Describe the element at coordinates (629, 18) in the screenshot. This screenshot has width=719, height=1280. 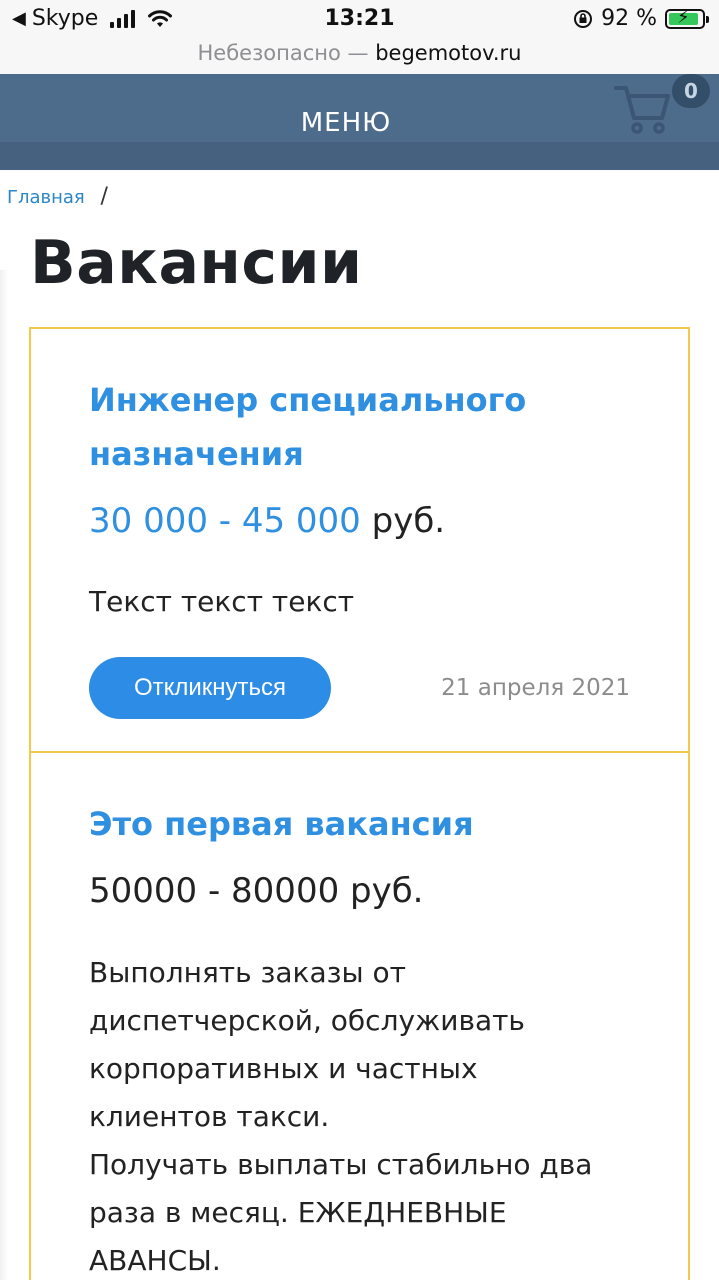
I see `battery-percent: 92 %` at that location.